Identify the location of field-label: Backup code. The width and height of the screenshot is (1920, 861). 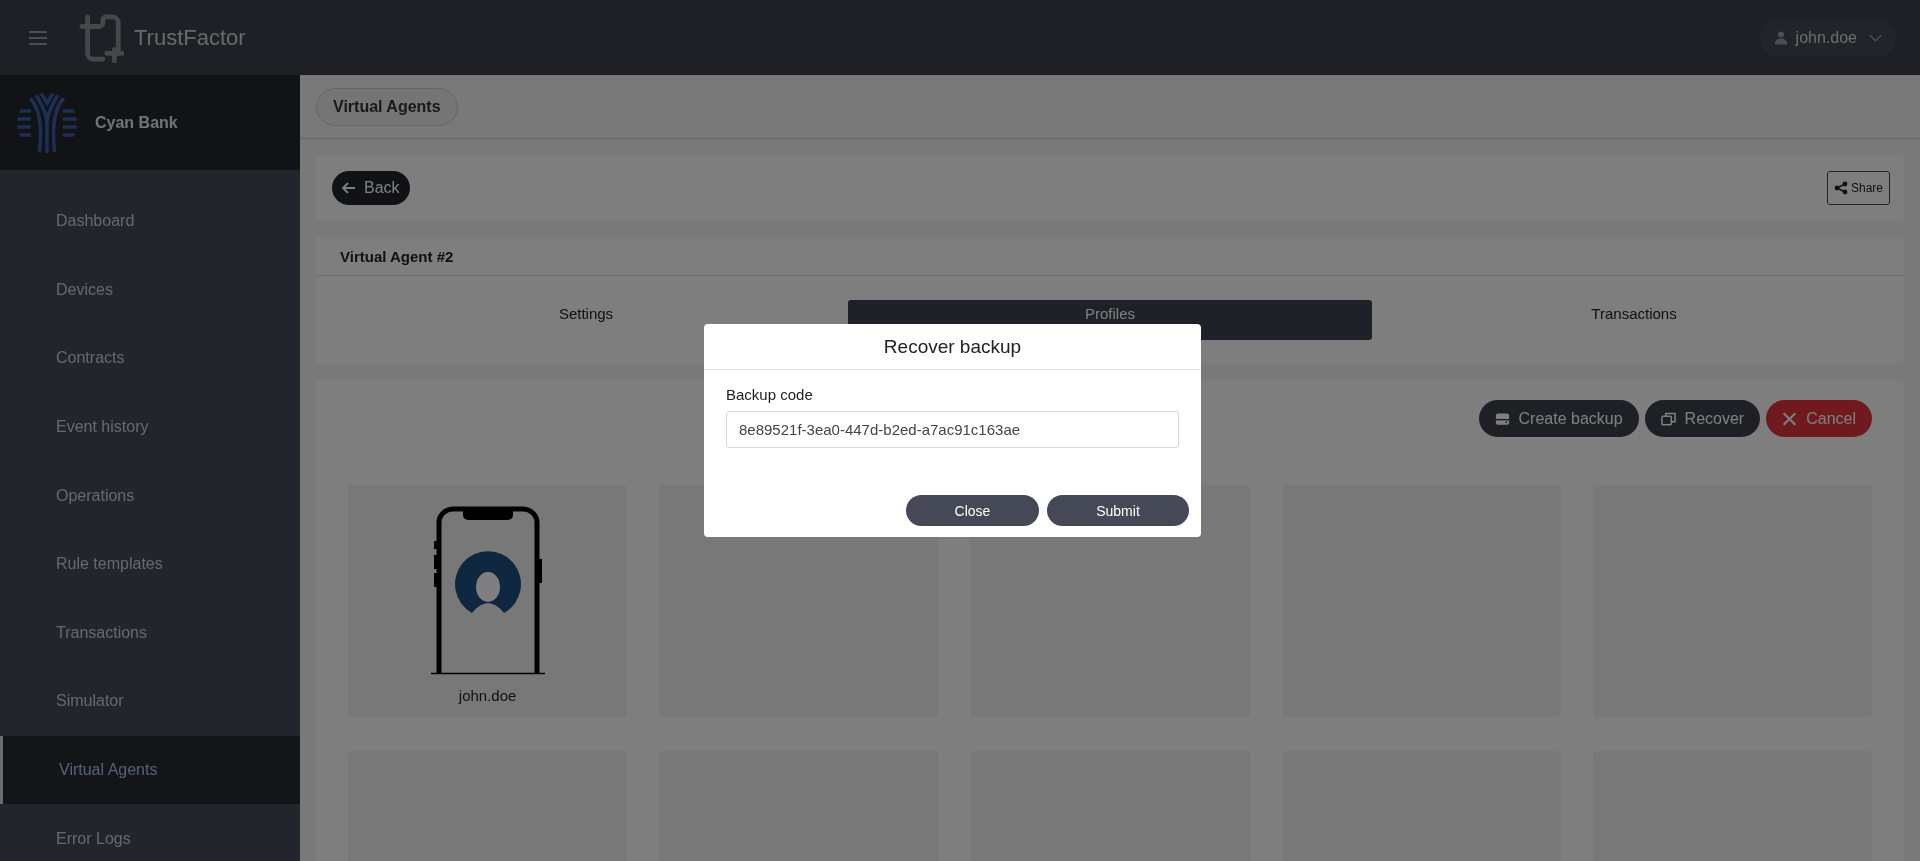
(770, 394).